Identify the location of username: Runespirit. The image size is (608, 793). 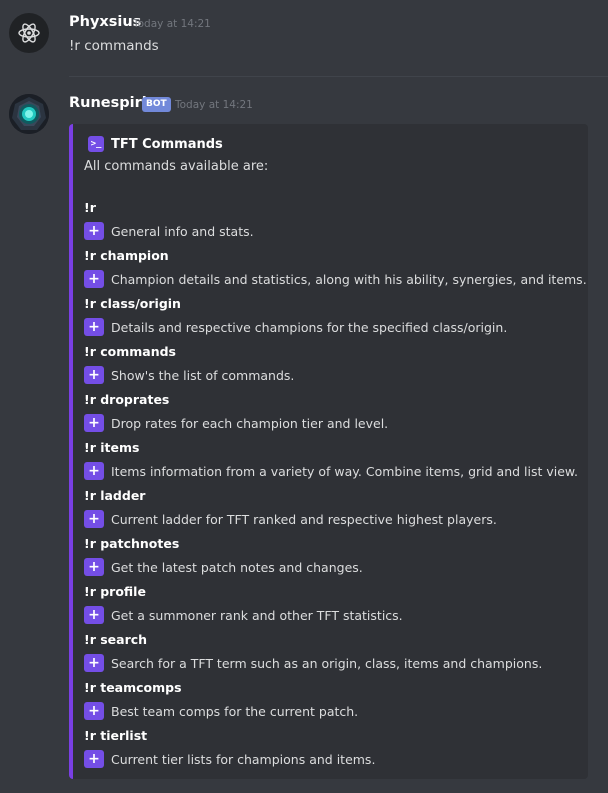
(111, 103).